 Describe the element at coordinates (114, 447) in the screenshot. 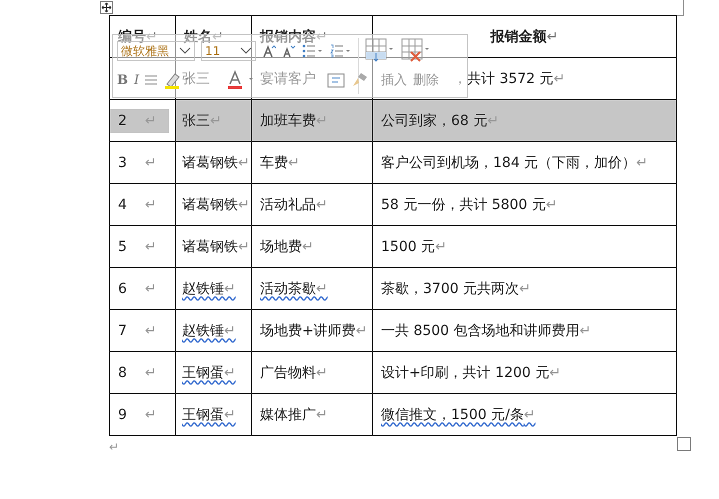

I see `paragraph-mark: ↵` at that location.